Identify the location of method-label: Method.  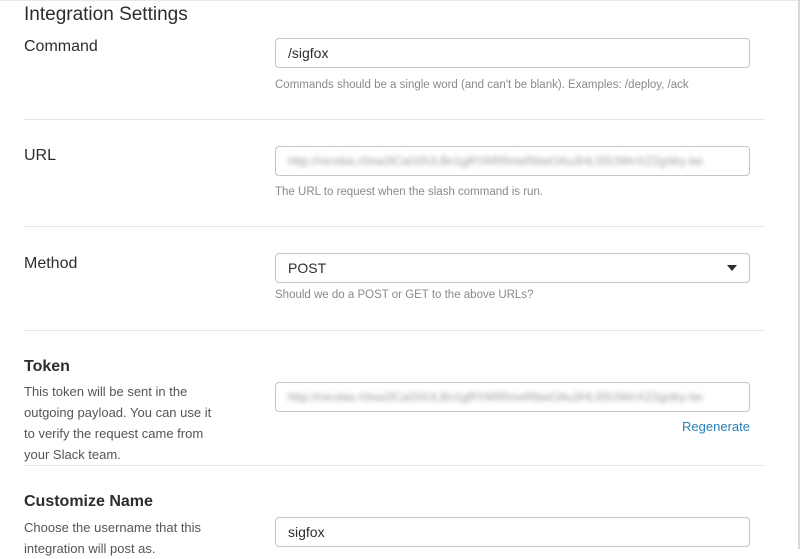
(51, 263).